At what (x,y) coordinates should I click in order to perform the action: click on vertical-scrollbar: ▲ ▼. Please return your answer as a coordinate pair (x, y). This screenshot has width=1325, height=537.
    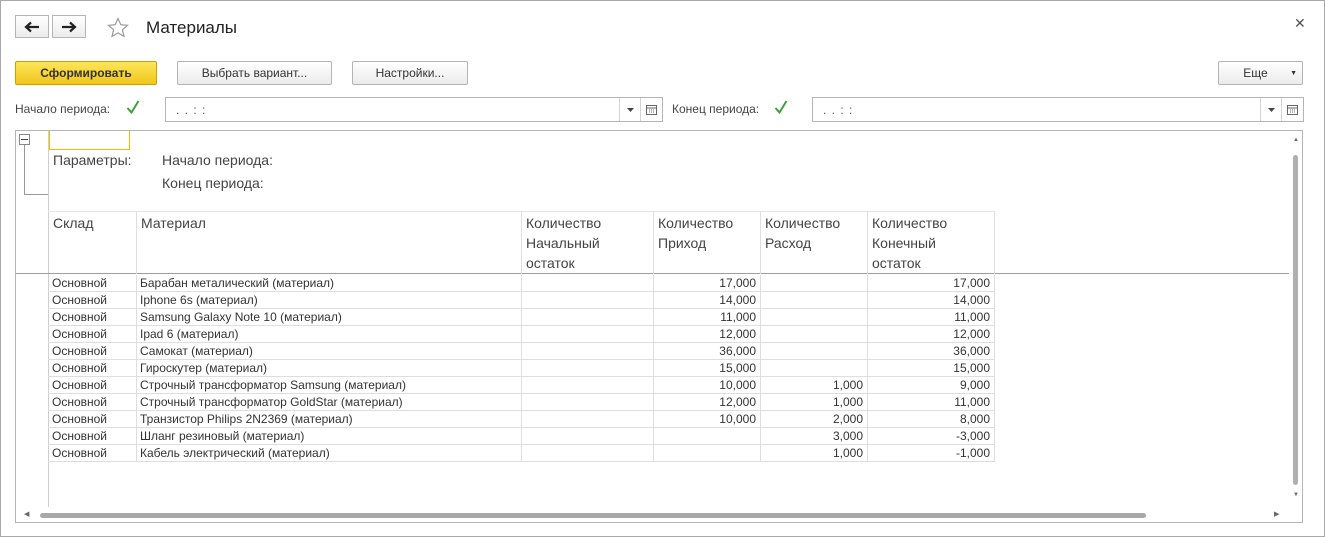
    Looking at the image, I should click on (1295, 326).